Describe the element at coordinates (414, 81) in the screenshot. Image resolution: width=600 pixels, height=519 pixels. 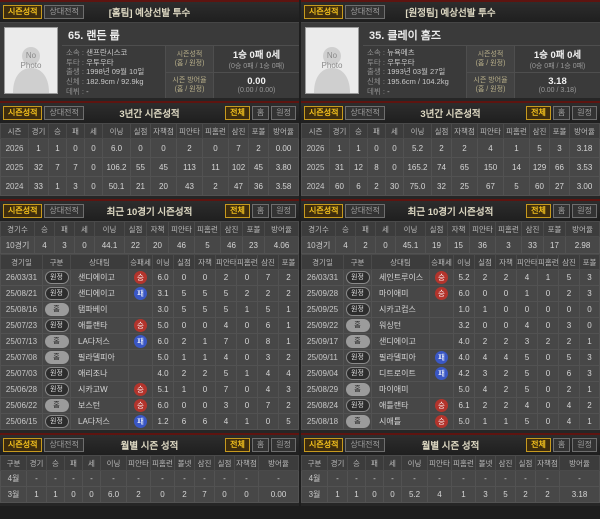
I see `player-info-line: 신체 : 195.6cm / 104.2kg` at that location.